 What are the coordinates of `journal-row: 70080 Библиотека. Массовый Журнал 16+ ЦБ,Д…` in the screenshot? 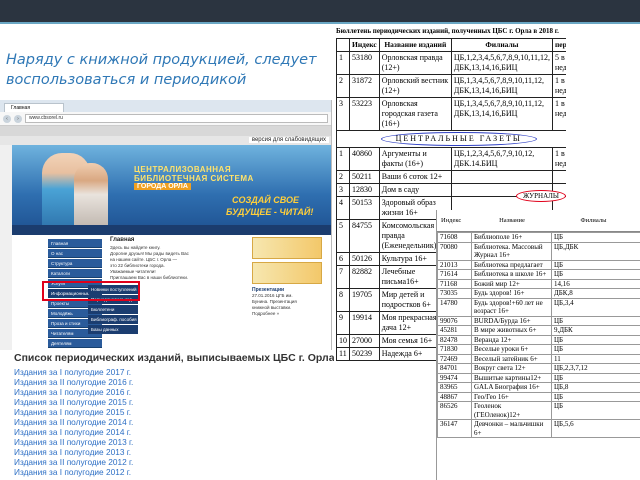 It's located at (538, 251).